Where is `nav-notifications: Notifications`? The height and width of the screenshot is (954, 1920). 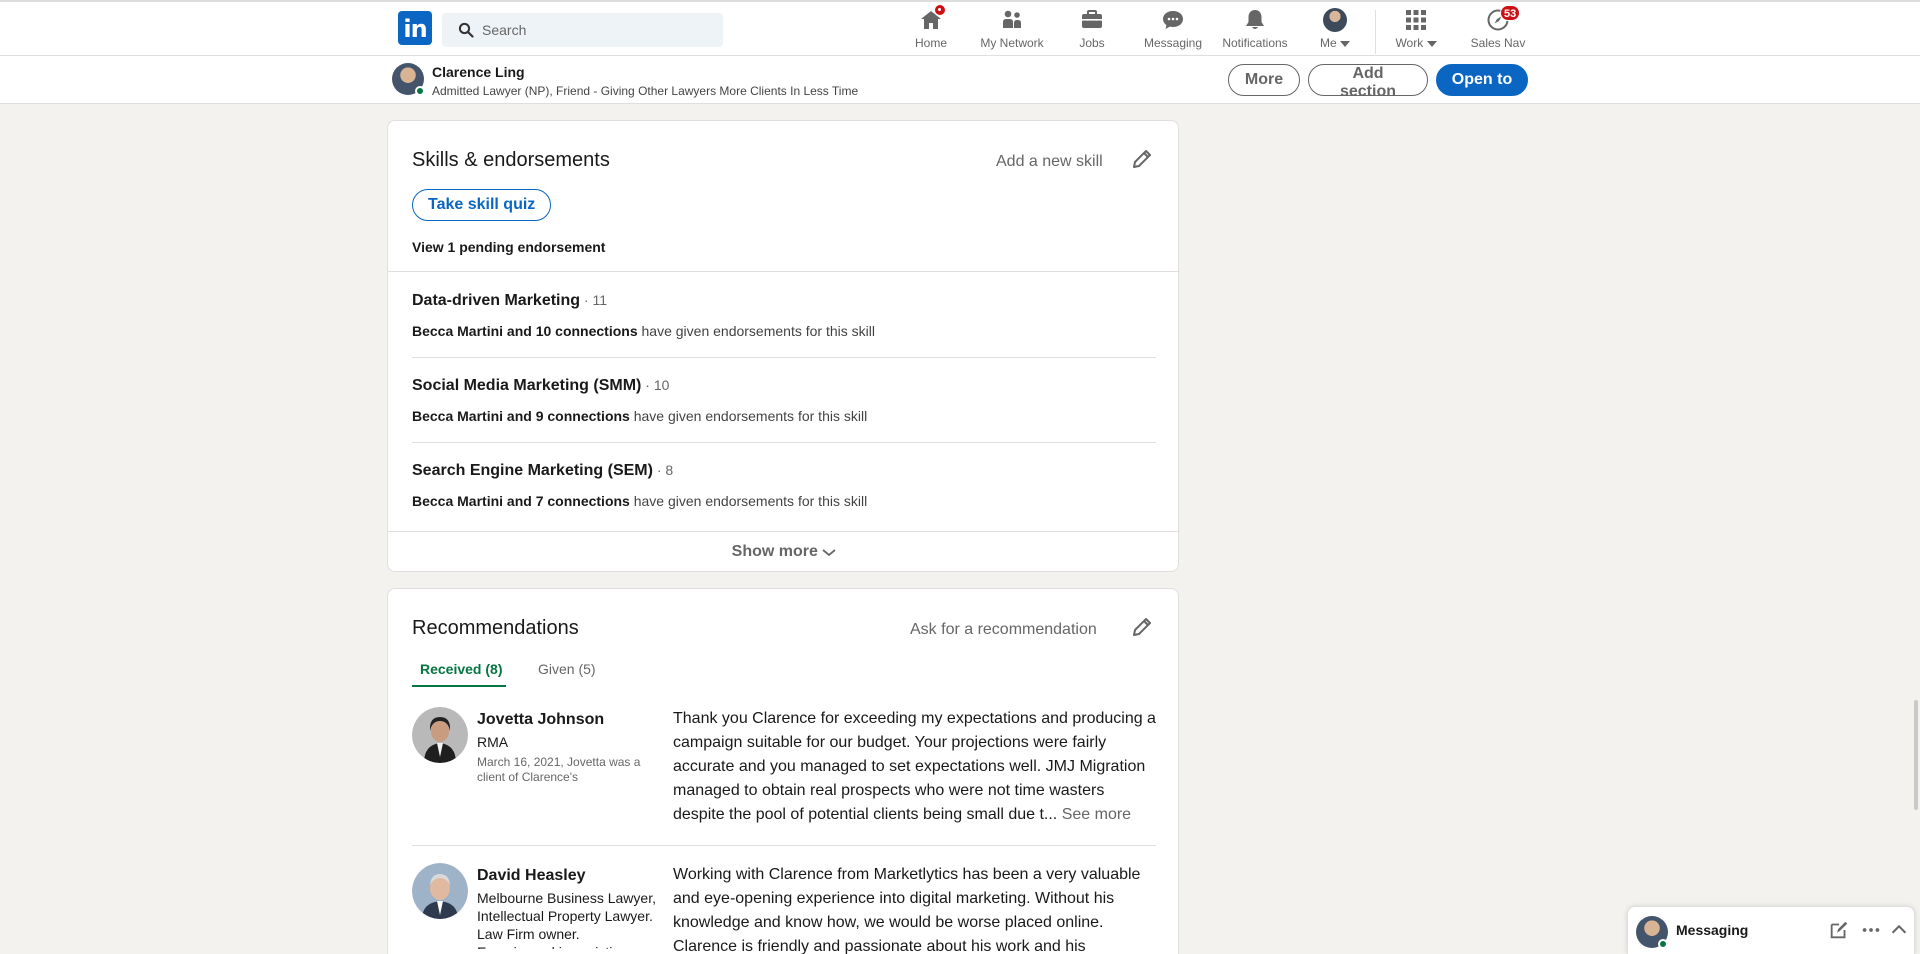
nav-notifications: Notifications is located at coordinates (1255, 31).